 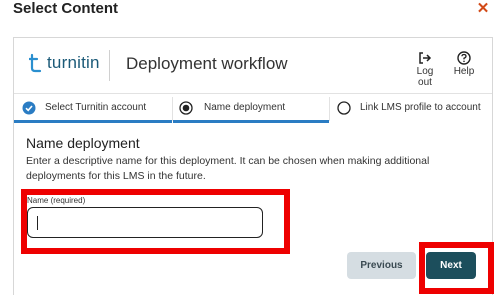 I want to click on radio-empty-icon, so click(x=344, y=108).